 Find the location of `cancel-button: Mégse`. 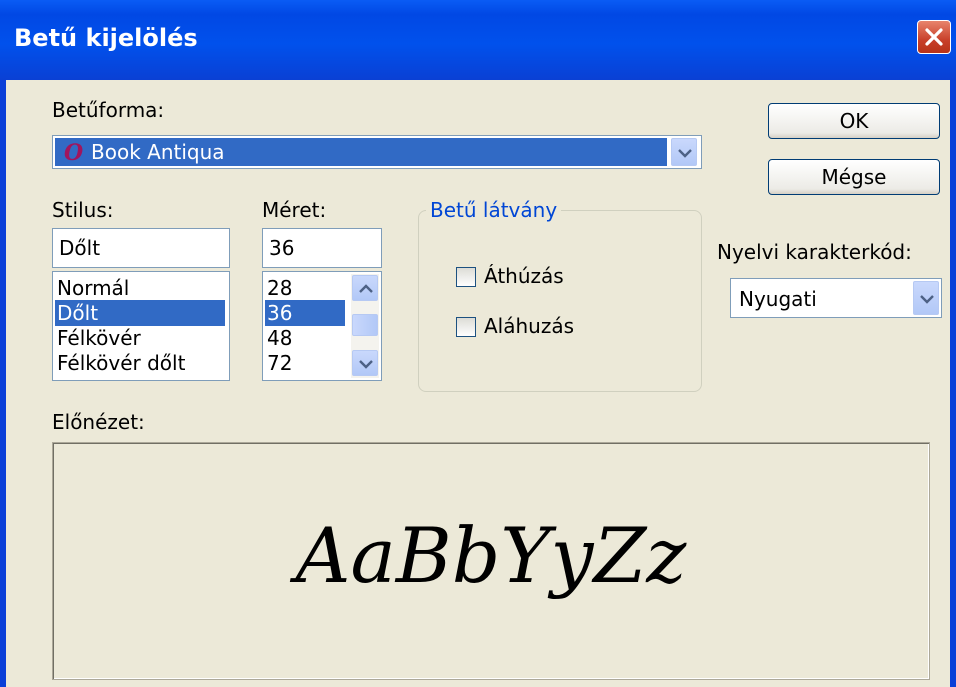

cancel-button: Mégse is located at coordinates (854, 177).